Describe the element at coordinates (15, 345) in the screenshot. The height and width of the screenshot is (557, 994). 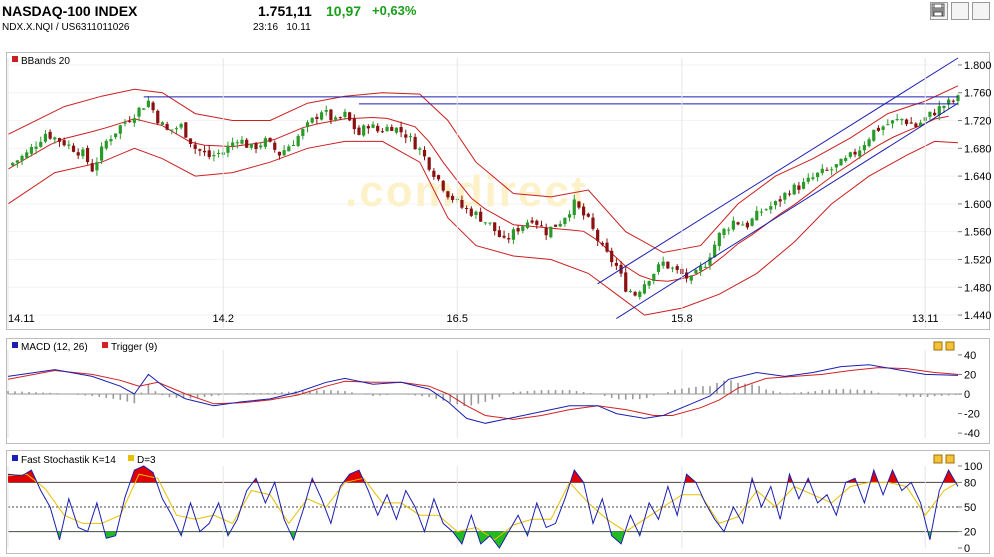
I see `legend-swatch-macd` at that location.